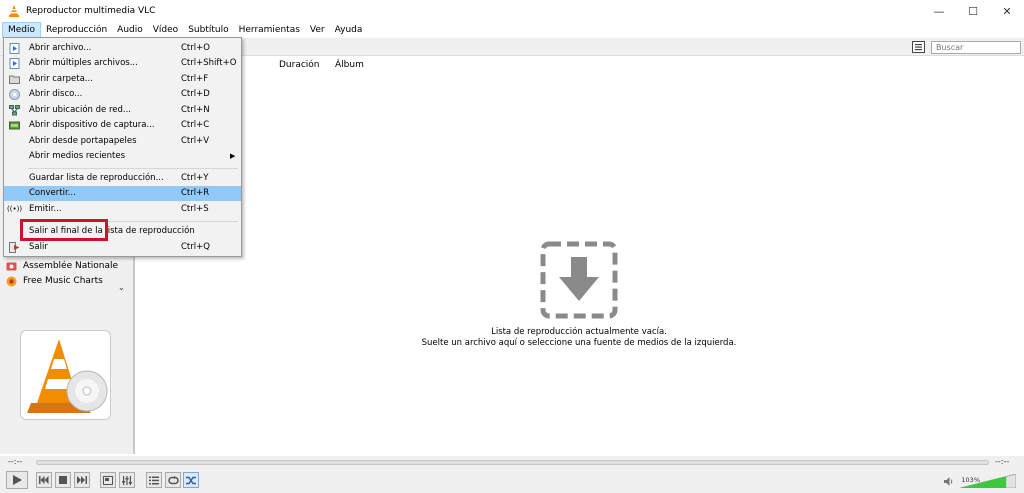 This screenshot has width=1024, height=493. I want to click on menu-herramientas: Herramientas, so click(269, 30).